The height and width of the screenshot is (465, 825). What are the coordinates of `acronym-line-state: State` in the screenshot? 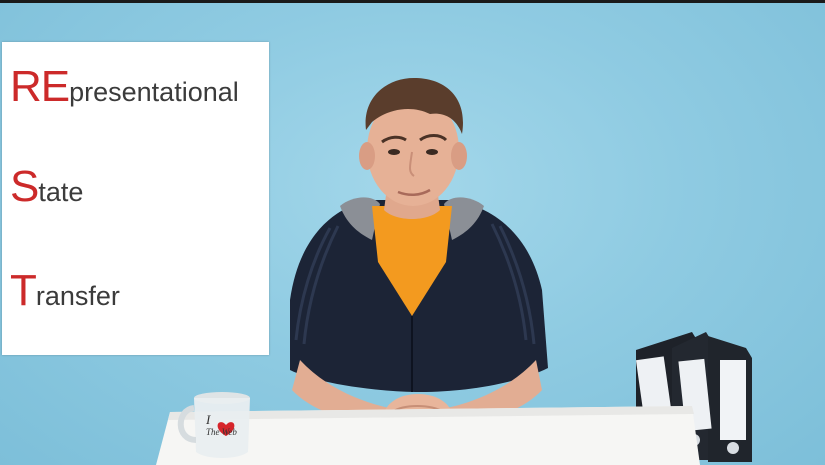 It's located at (46, 187).